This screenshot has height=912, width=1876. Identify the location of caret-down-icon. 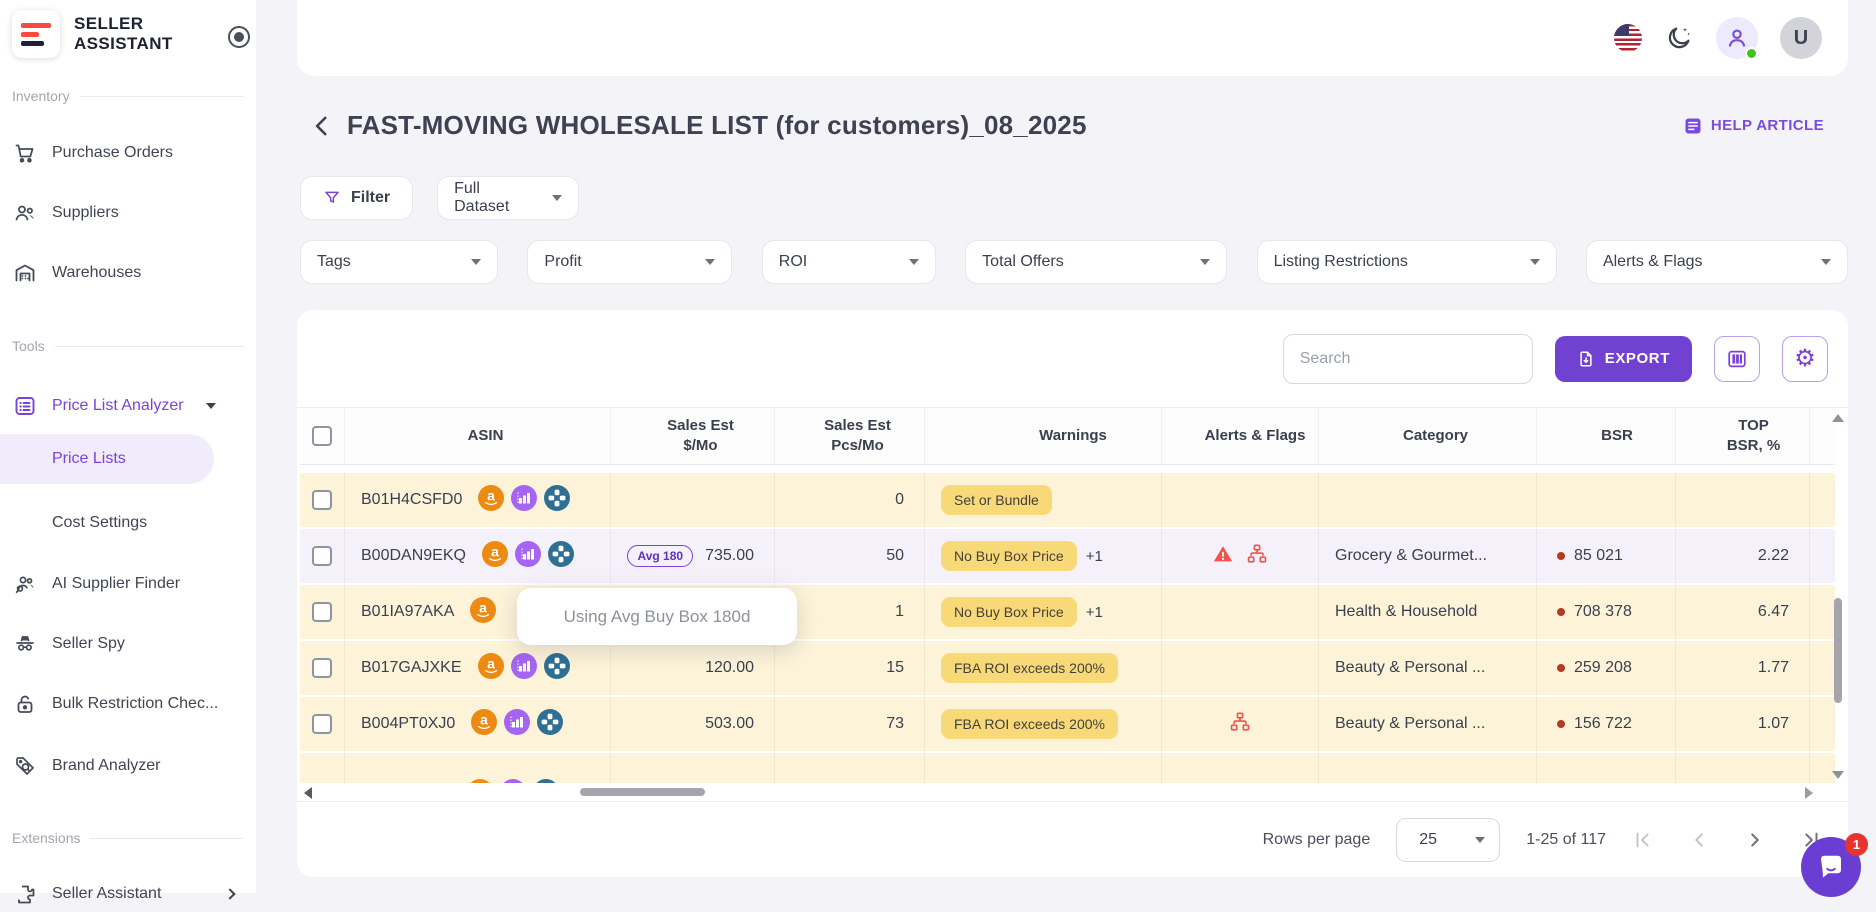
(1825, 262).